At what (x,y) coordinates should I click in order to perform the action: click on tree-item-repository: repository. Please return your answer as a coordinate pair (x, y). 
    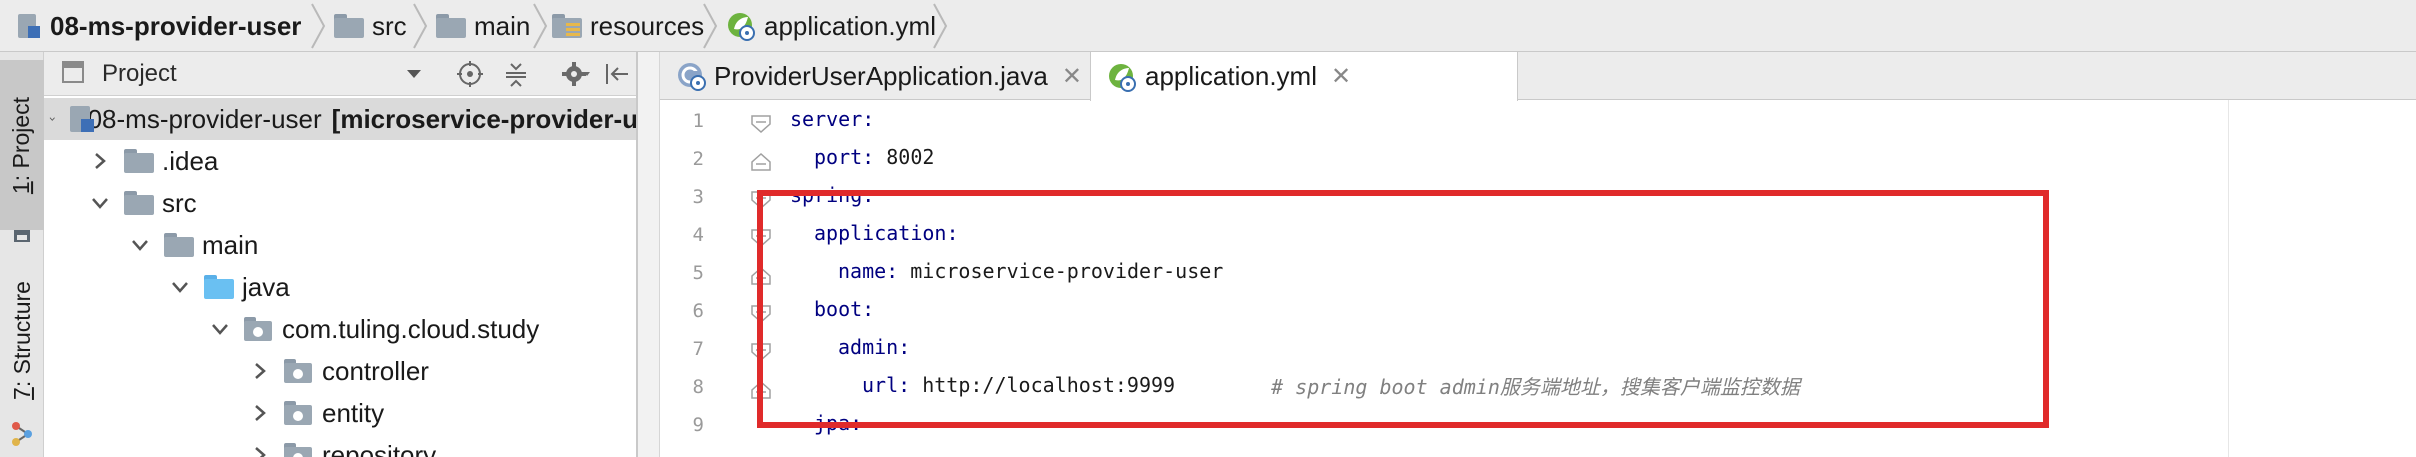
    Looking at the image, I should click on (340, 445).